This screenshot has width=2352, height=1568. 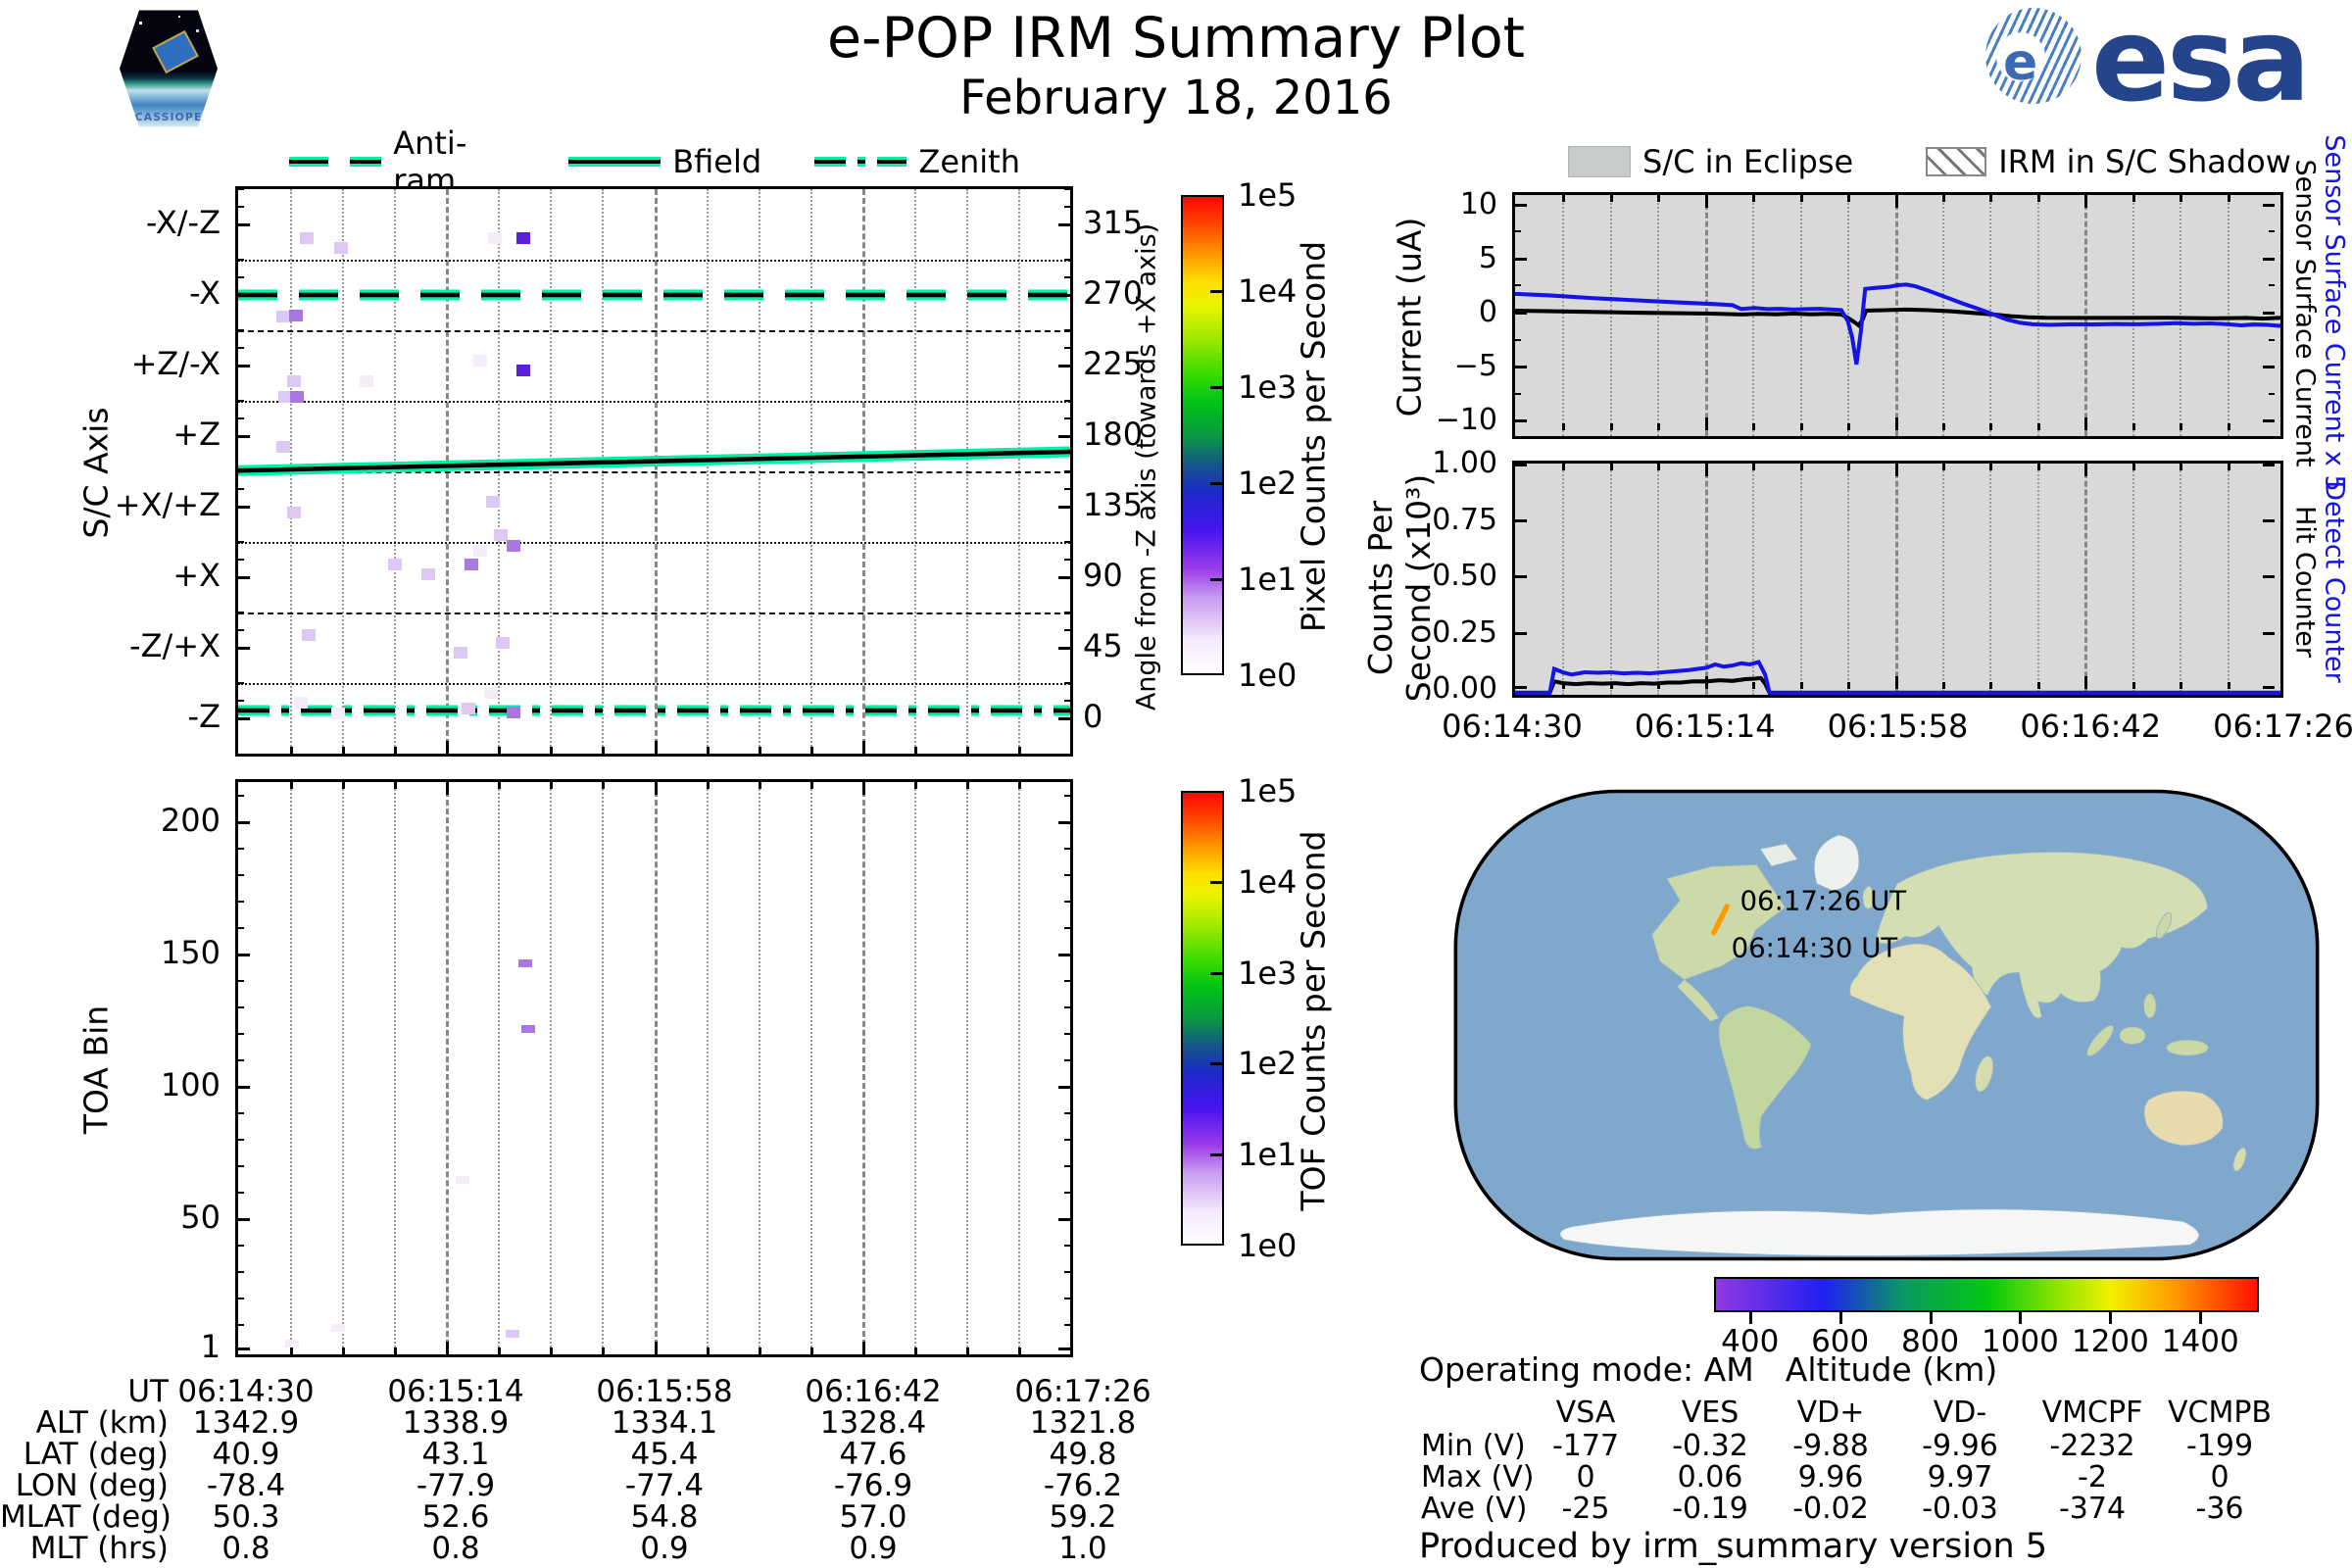 What do you see at coordinates (167, 505) in the screenshot?
I see `category-label: +X/+Z` at bounding box center [167, 505].